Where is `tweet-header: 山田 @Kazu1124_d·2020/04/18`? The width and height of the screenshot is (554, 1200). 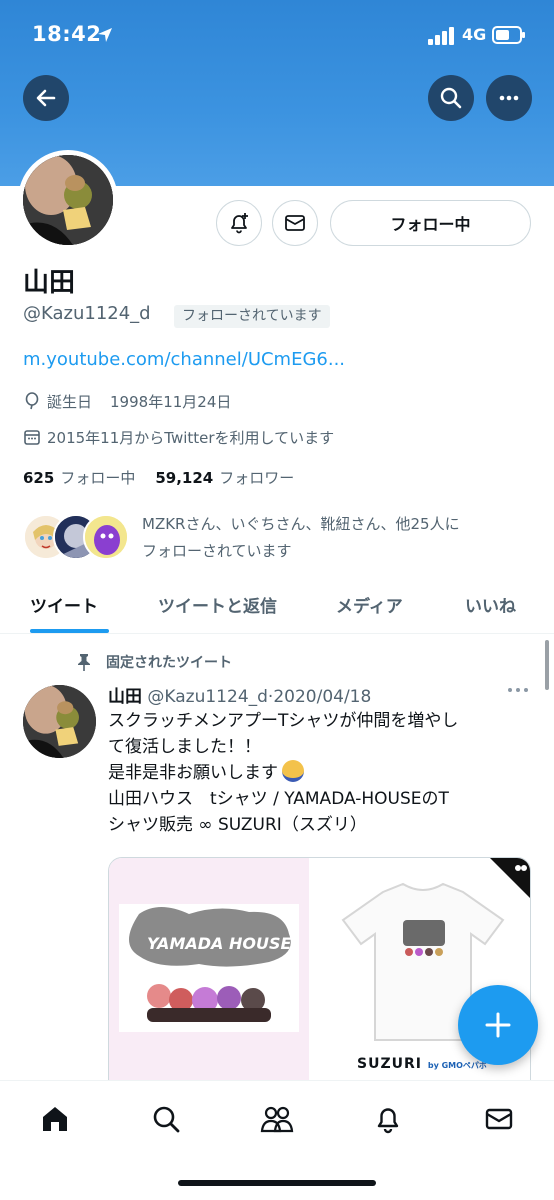 tweet-header: 山田 @Kazu1124_d·2020/04/18 is located at coordinates (239, 694).